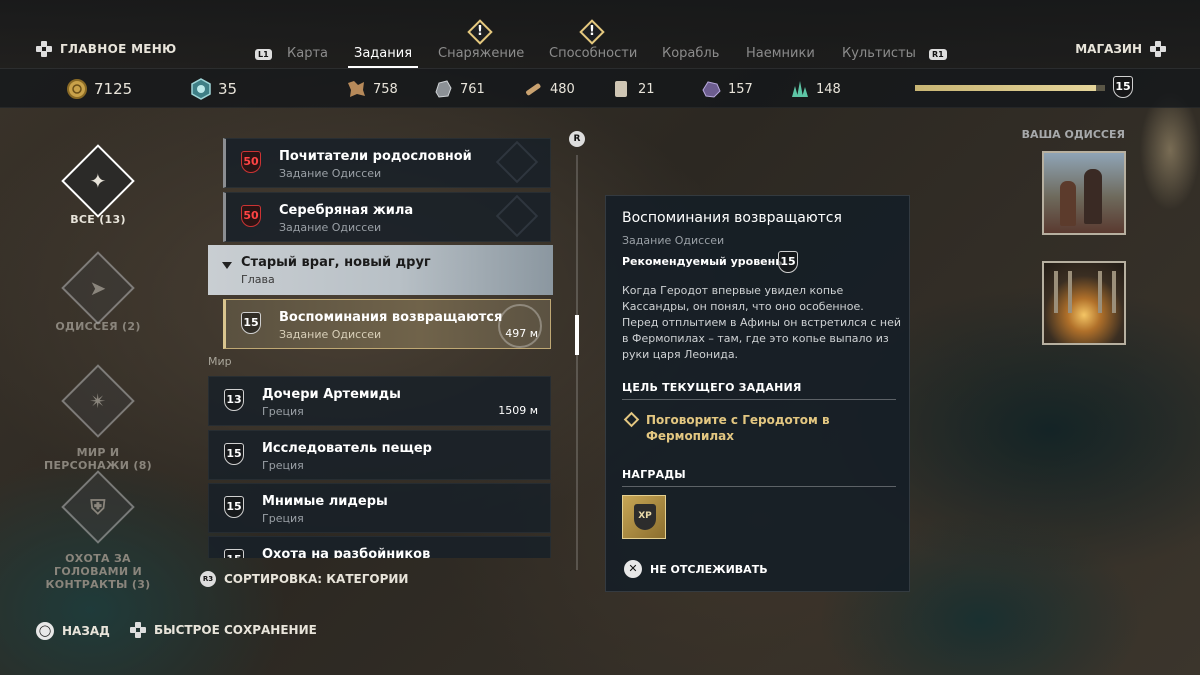 The height and width of the screenshot is (675, 1200). I want to click on dpad-icon, so click(138, 630).